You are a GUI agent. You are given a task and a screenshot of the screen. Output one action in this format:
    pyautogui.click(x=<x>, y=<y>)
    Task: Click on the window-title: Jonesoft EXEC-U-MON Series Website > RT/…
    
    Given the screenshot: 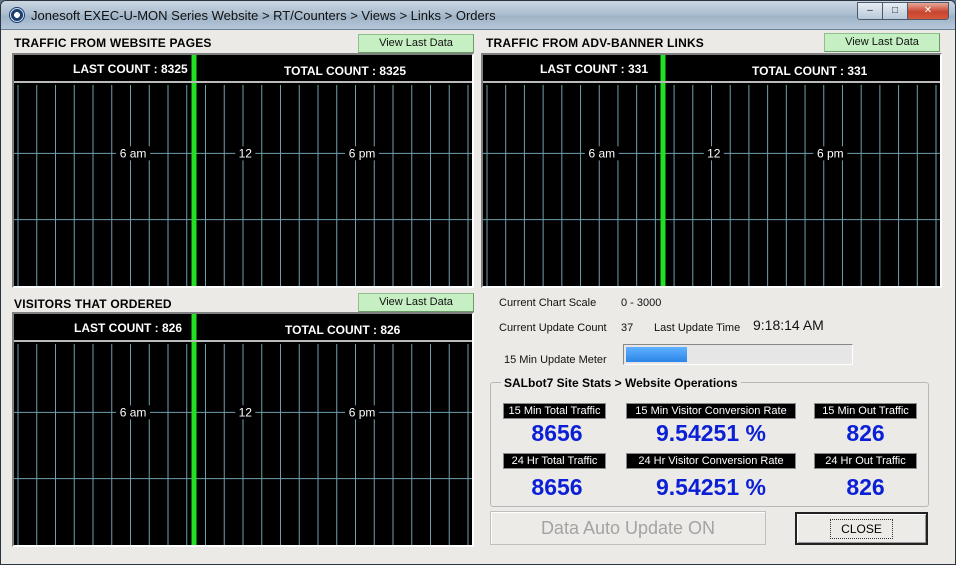 What is the action you would take?
    pyautogui.click(x=263, y=15)
    